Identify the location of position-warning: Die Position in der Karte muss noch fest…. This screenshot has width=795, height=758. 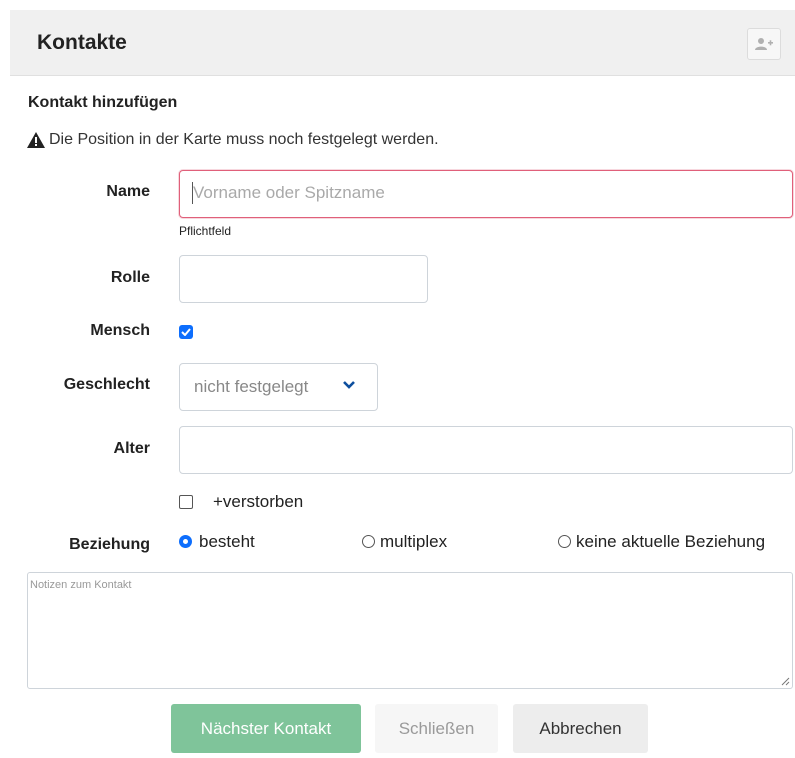
(233, 140).